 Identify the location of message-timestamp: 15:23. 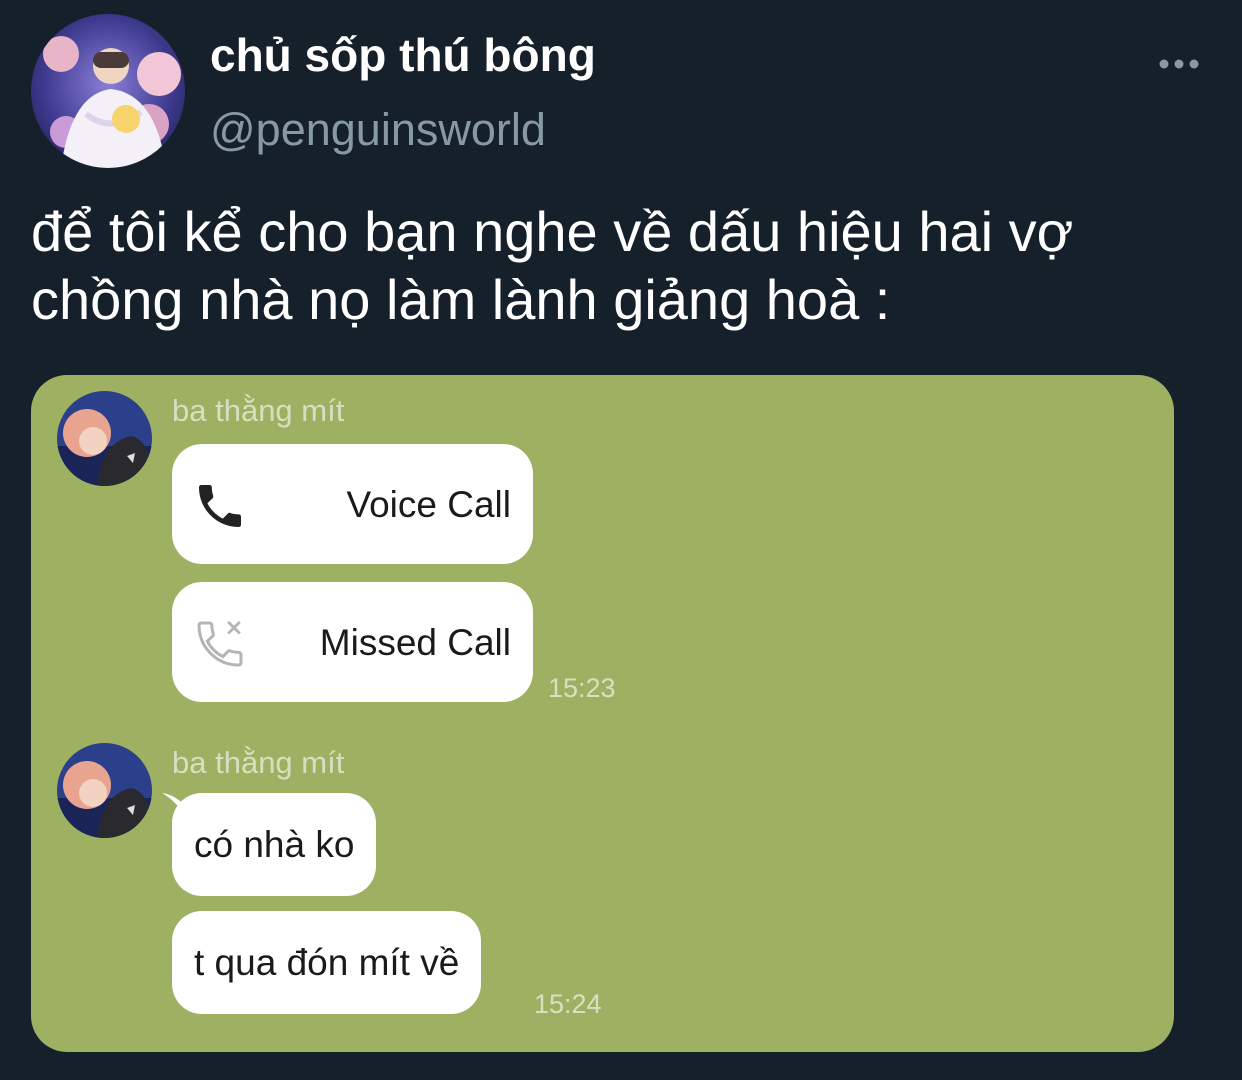
(582, 688).